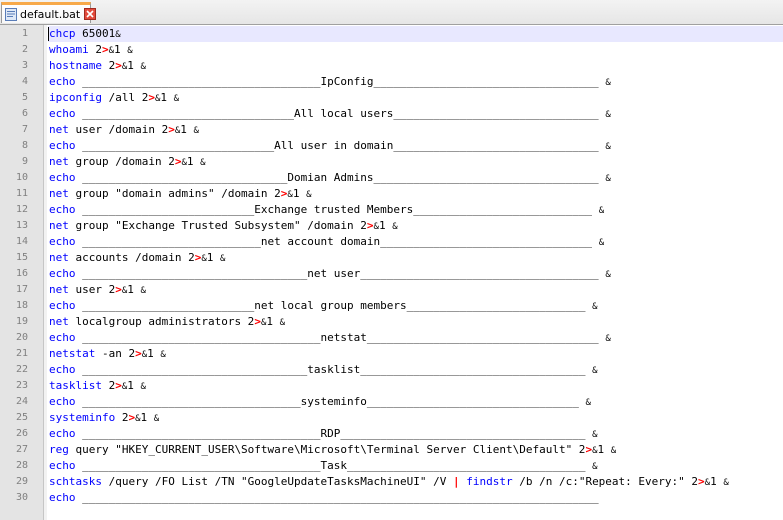 The width and height of the screenshot is (783, 520). I want to click on code-text: net user /domain 2>&1 &, so click(123, 130).